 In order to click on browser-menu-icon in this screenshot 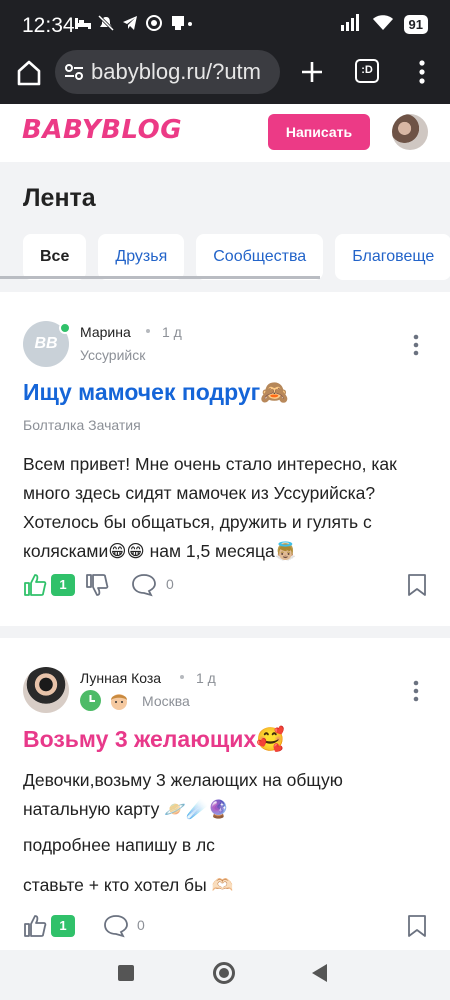, I will do `click(422, 72)`.